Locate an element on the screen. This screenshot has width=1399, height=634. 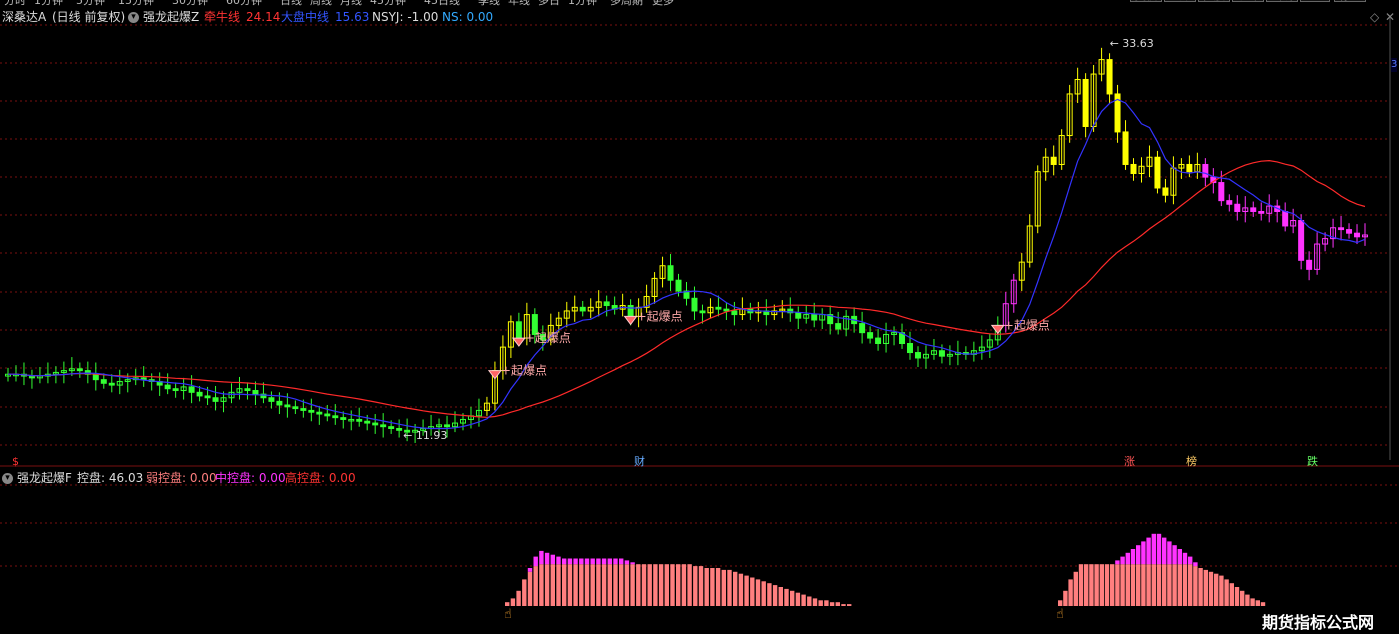
period-label: (日线 前复权) is located at coordinates (88, 17).